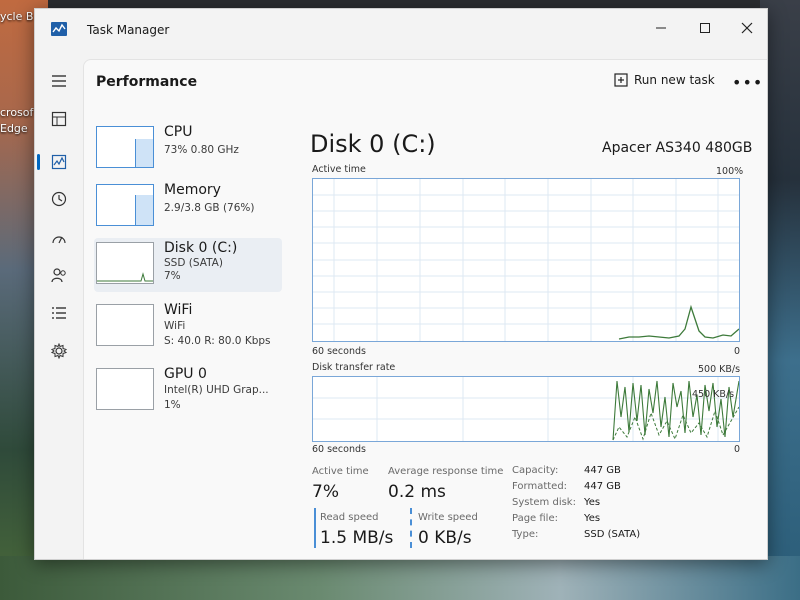  Describe the element at coordinates (125, 389) in the screenshot. I see `gpu-thumbnail` at that location.